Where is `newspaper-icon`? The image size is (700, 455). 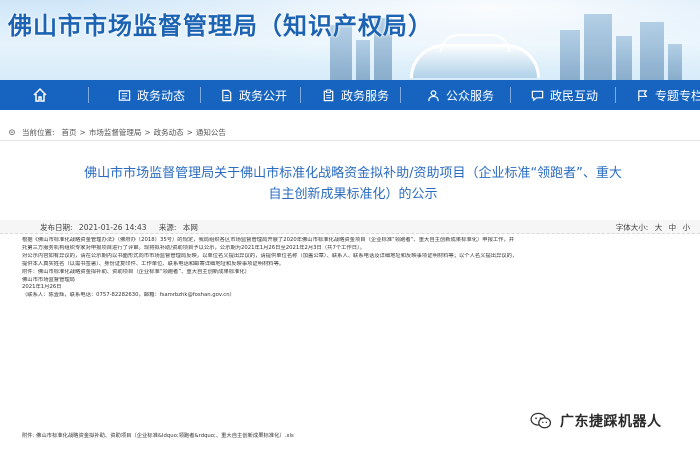 newspaper-icon is located at coordinates (124, 95).